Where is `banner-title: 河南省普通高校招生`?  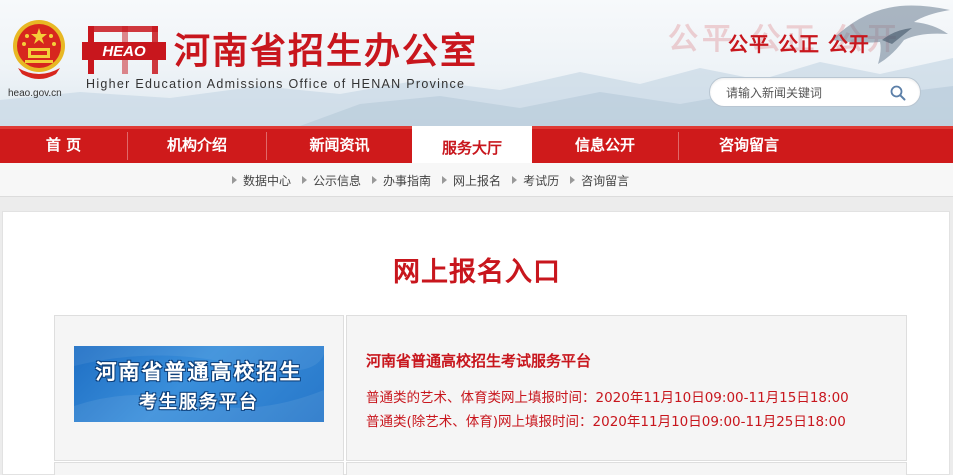
banner-title: 河南省普通高校招生 is located at coordinates (199, 372).